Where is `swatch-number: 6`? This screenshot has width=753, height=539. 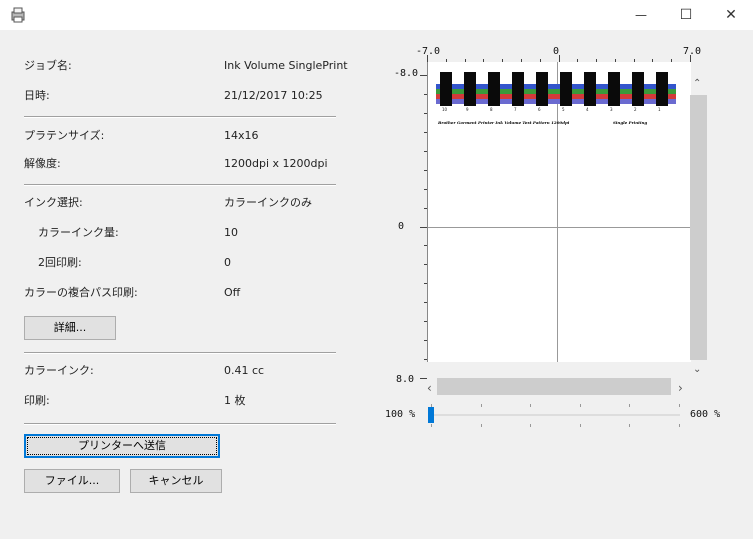 swatch-number: 6 is located at coordinates (539, 109).